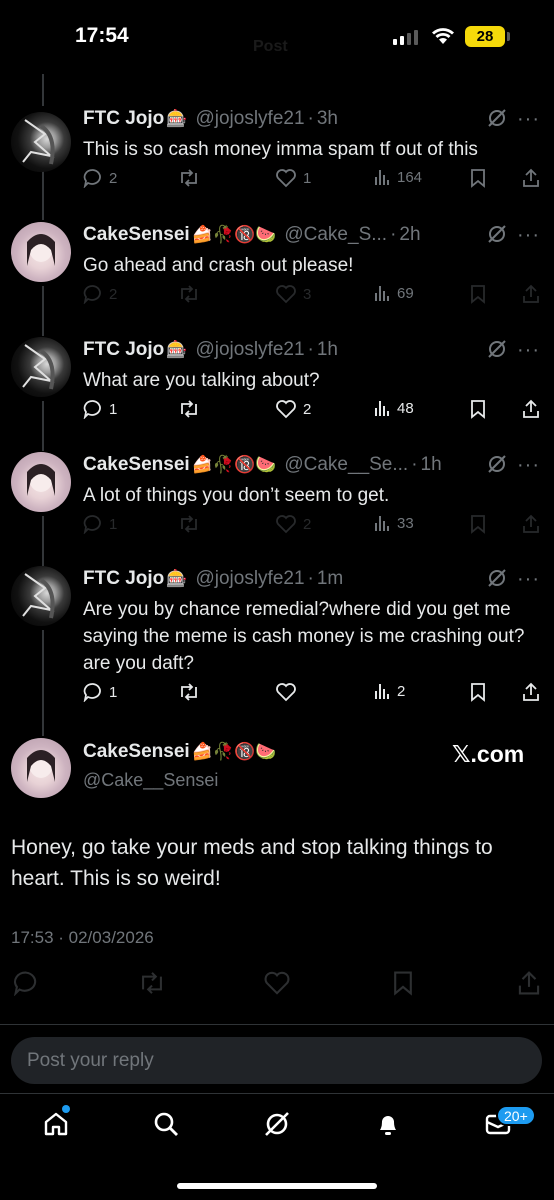 Image resolution: width=554 pixels, height=1200 pixels. I want to click on post-time: 1h, so click(431, 464).